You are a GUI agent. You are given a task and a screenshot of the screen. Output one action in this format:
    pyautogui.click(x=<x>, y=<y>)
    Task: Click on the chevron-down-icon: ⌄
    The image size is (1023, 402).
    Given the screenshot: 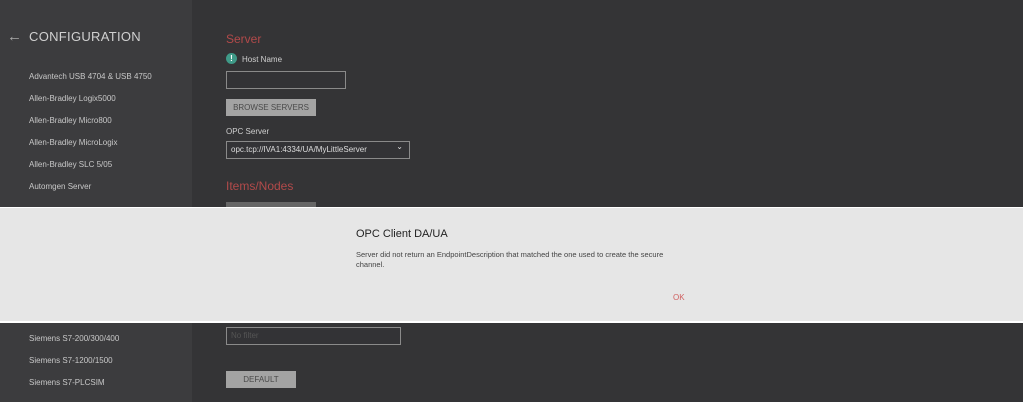 What is the action you would take?
    pyautogui.click(x=399, y=146)
    